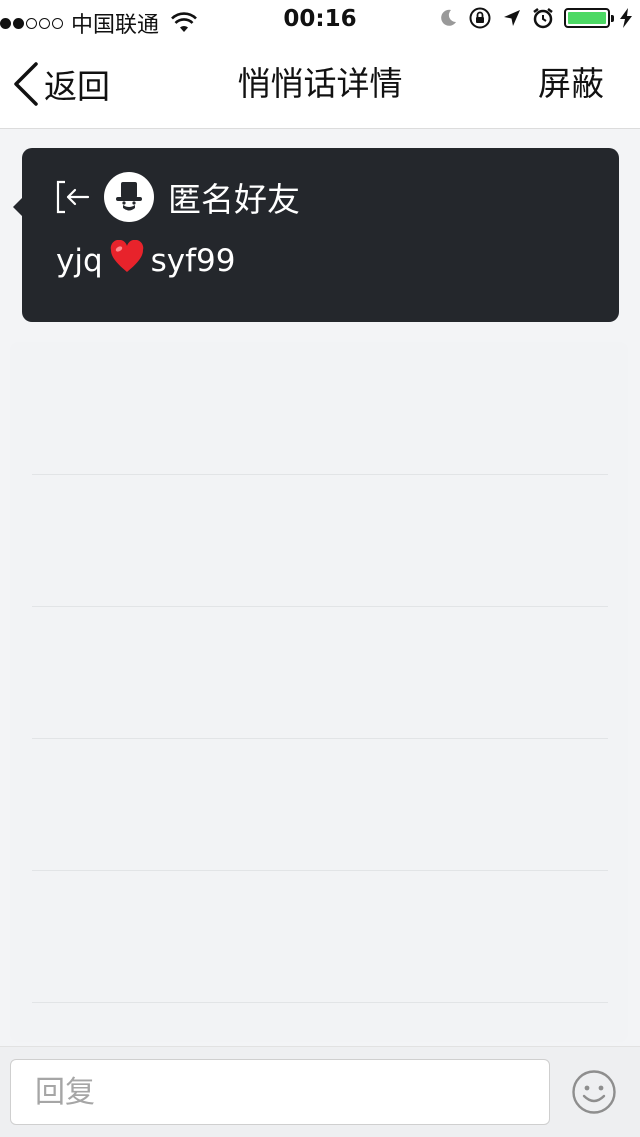 The image size is (640, 1137). Describe the element at coordinates (234, 199) in the screenshot. I see `sender-name: 匿名好友` at that location.